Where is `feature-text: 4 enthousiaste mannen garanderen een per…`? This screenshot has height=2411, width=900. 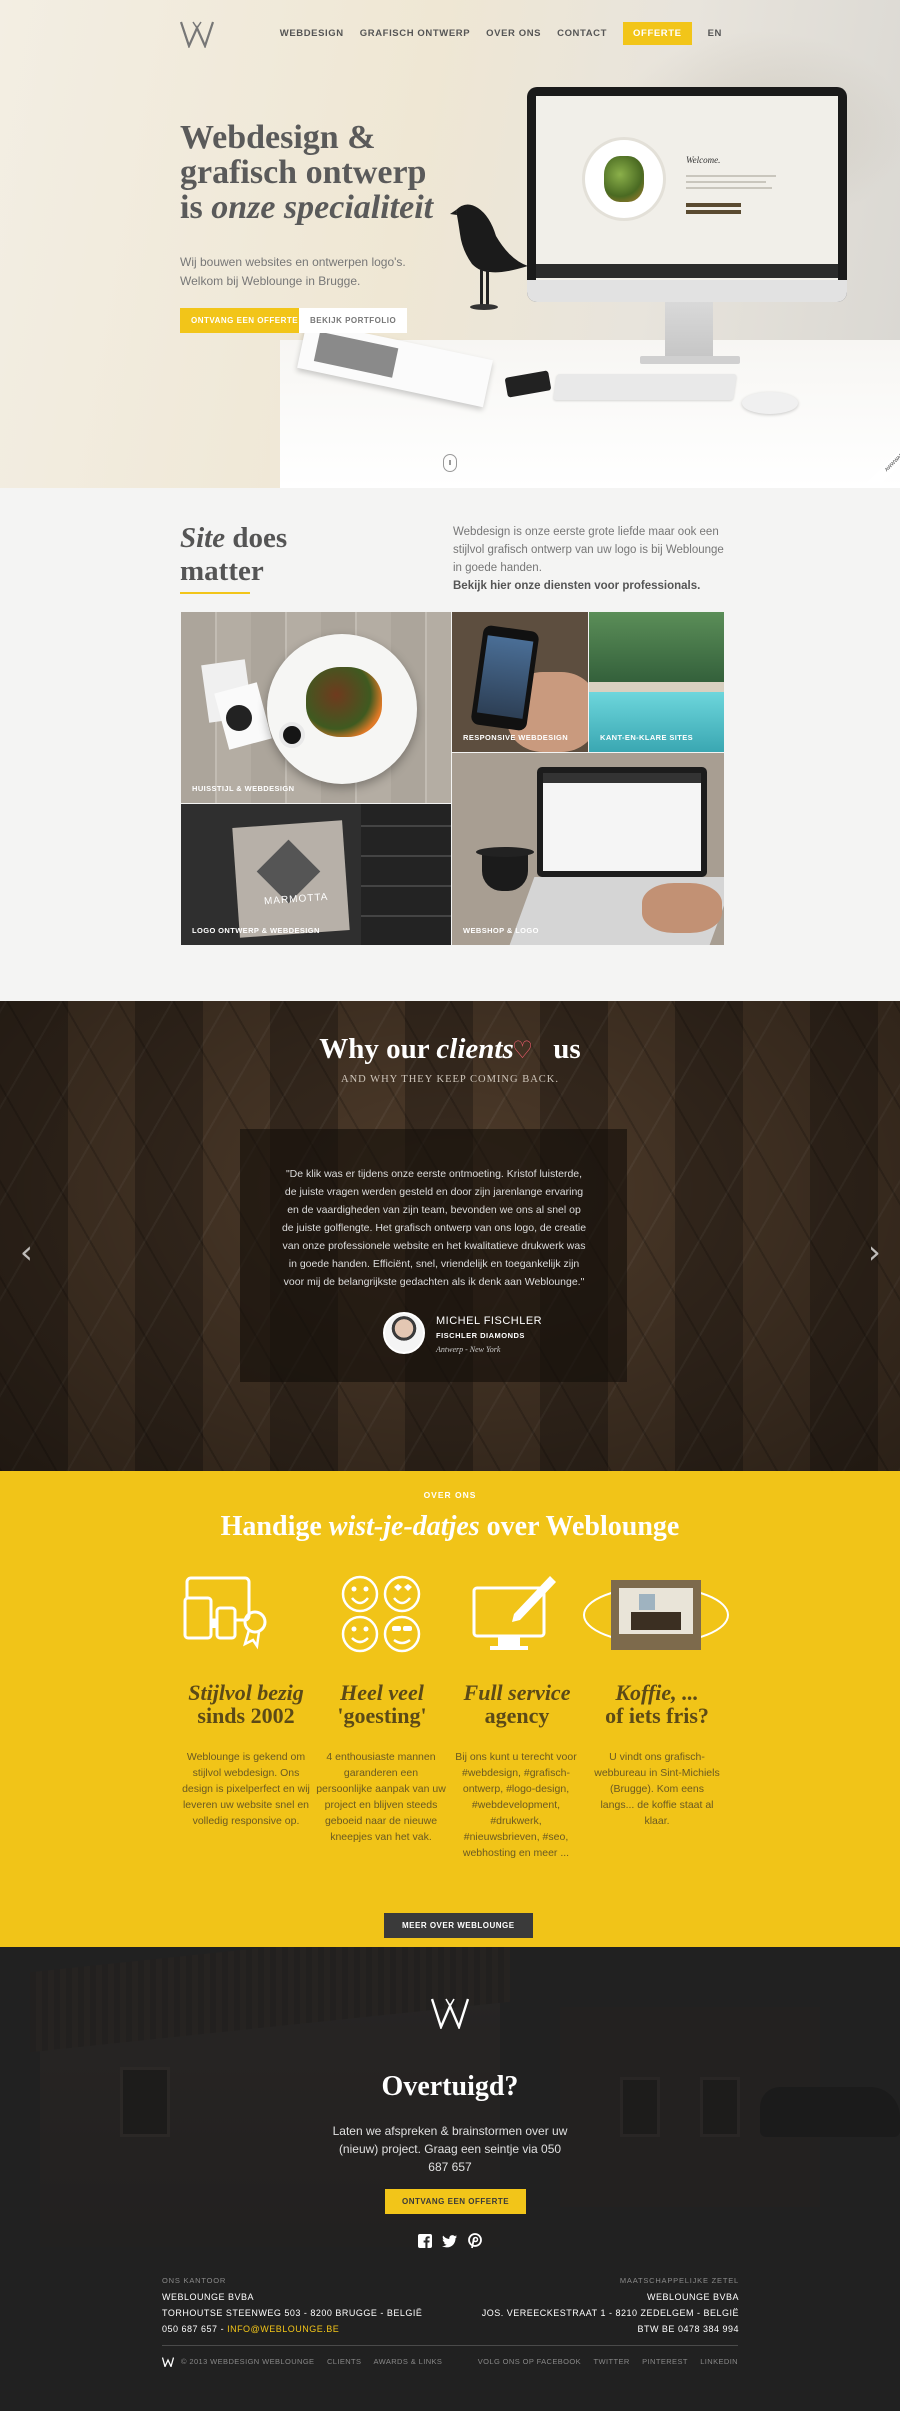 feature-text: 4 enthousiaste mannen garanderen een per… is located at coordinates (381, 1797).